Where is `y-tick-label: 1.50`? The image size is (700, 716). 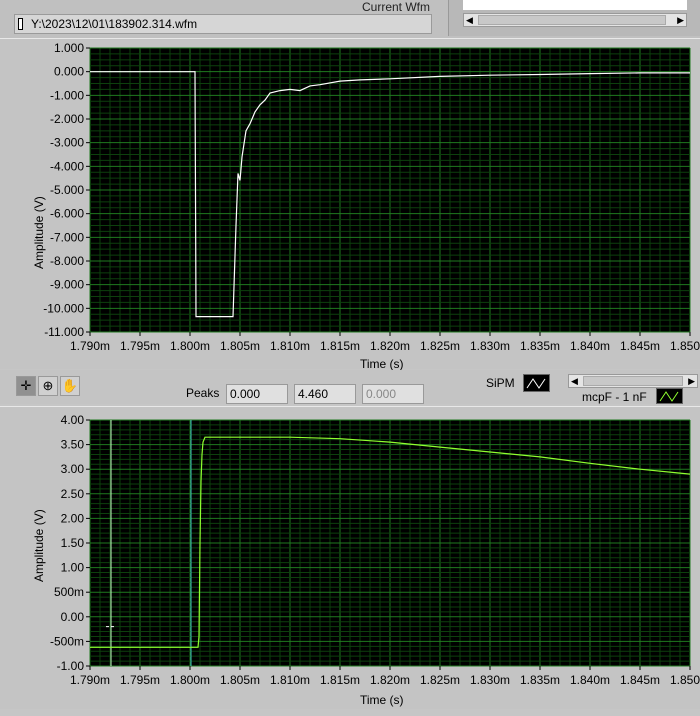 y-tick-label: 1.50 is located at coordinates (73, 543).